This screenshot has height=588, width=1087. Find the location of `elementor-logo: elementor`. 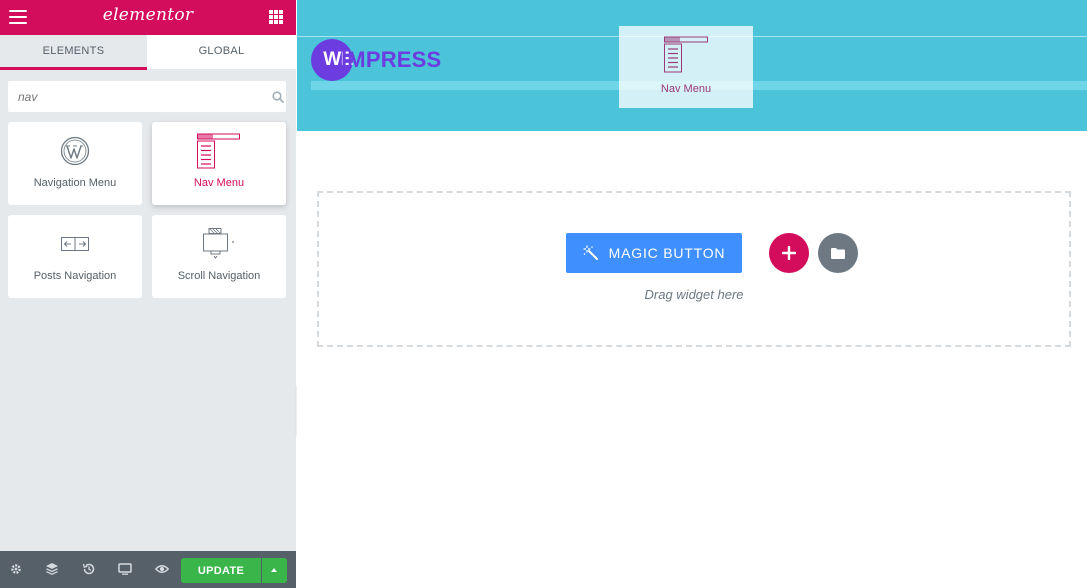

elementor-logo: elementor is located at coordinates (148, 15).